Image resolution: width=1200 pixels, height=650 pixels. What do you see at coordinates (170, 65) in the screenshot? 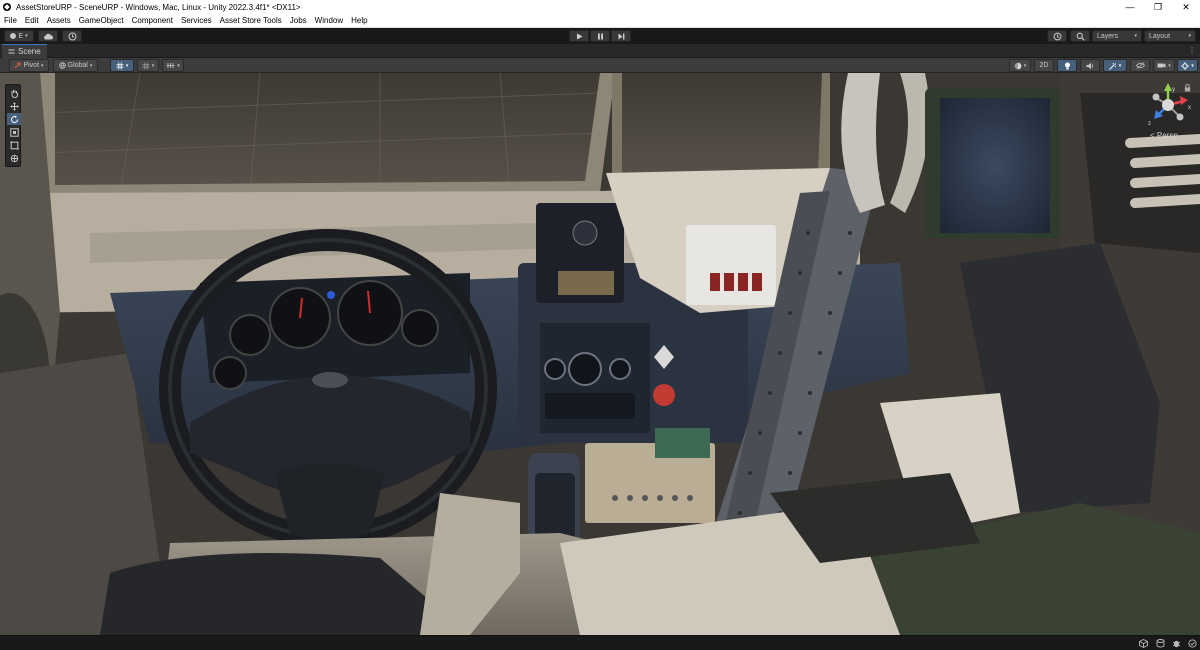
I see `increment-snap-icon` at bounding box center [170, 65].